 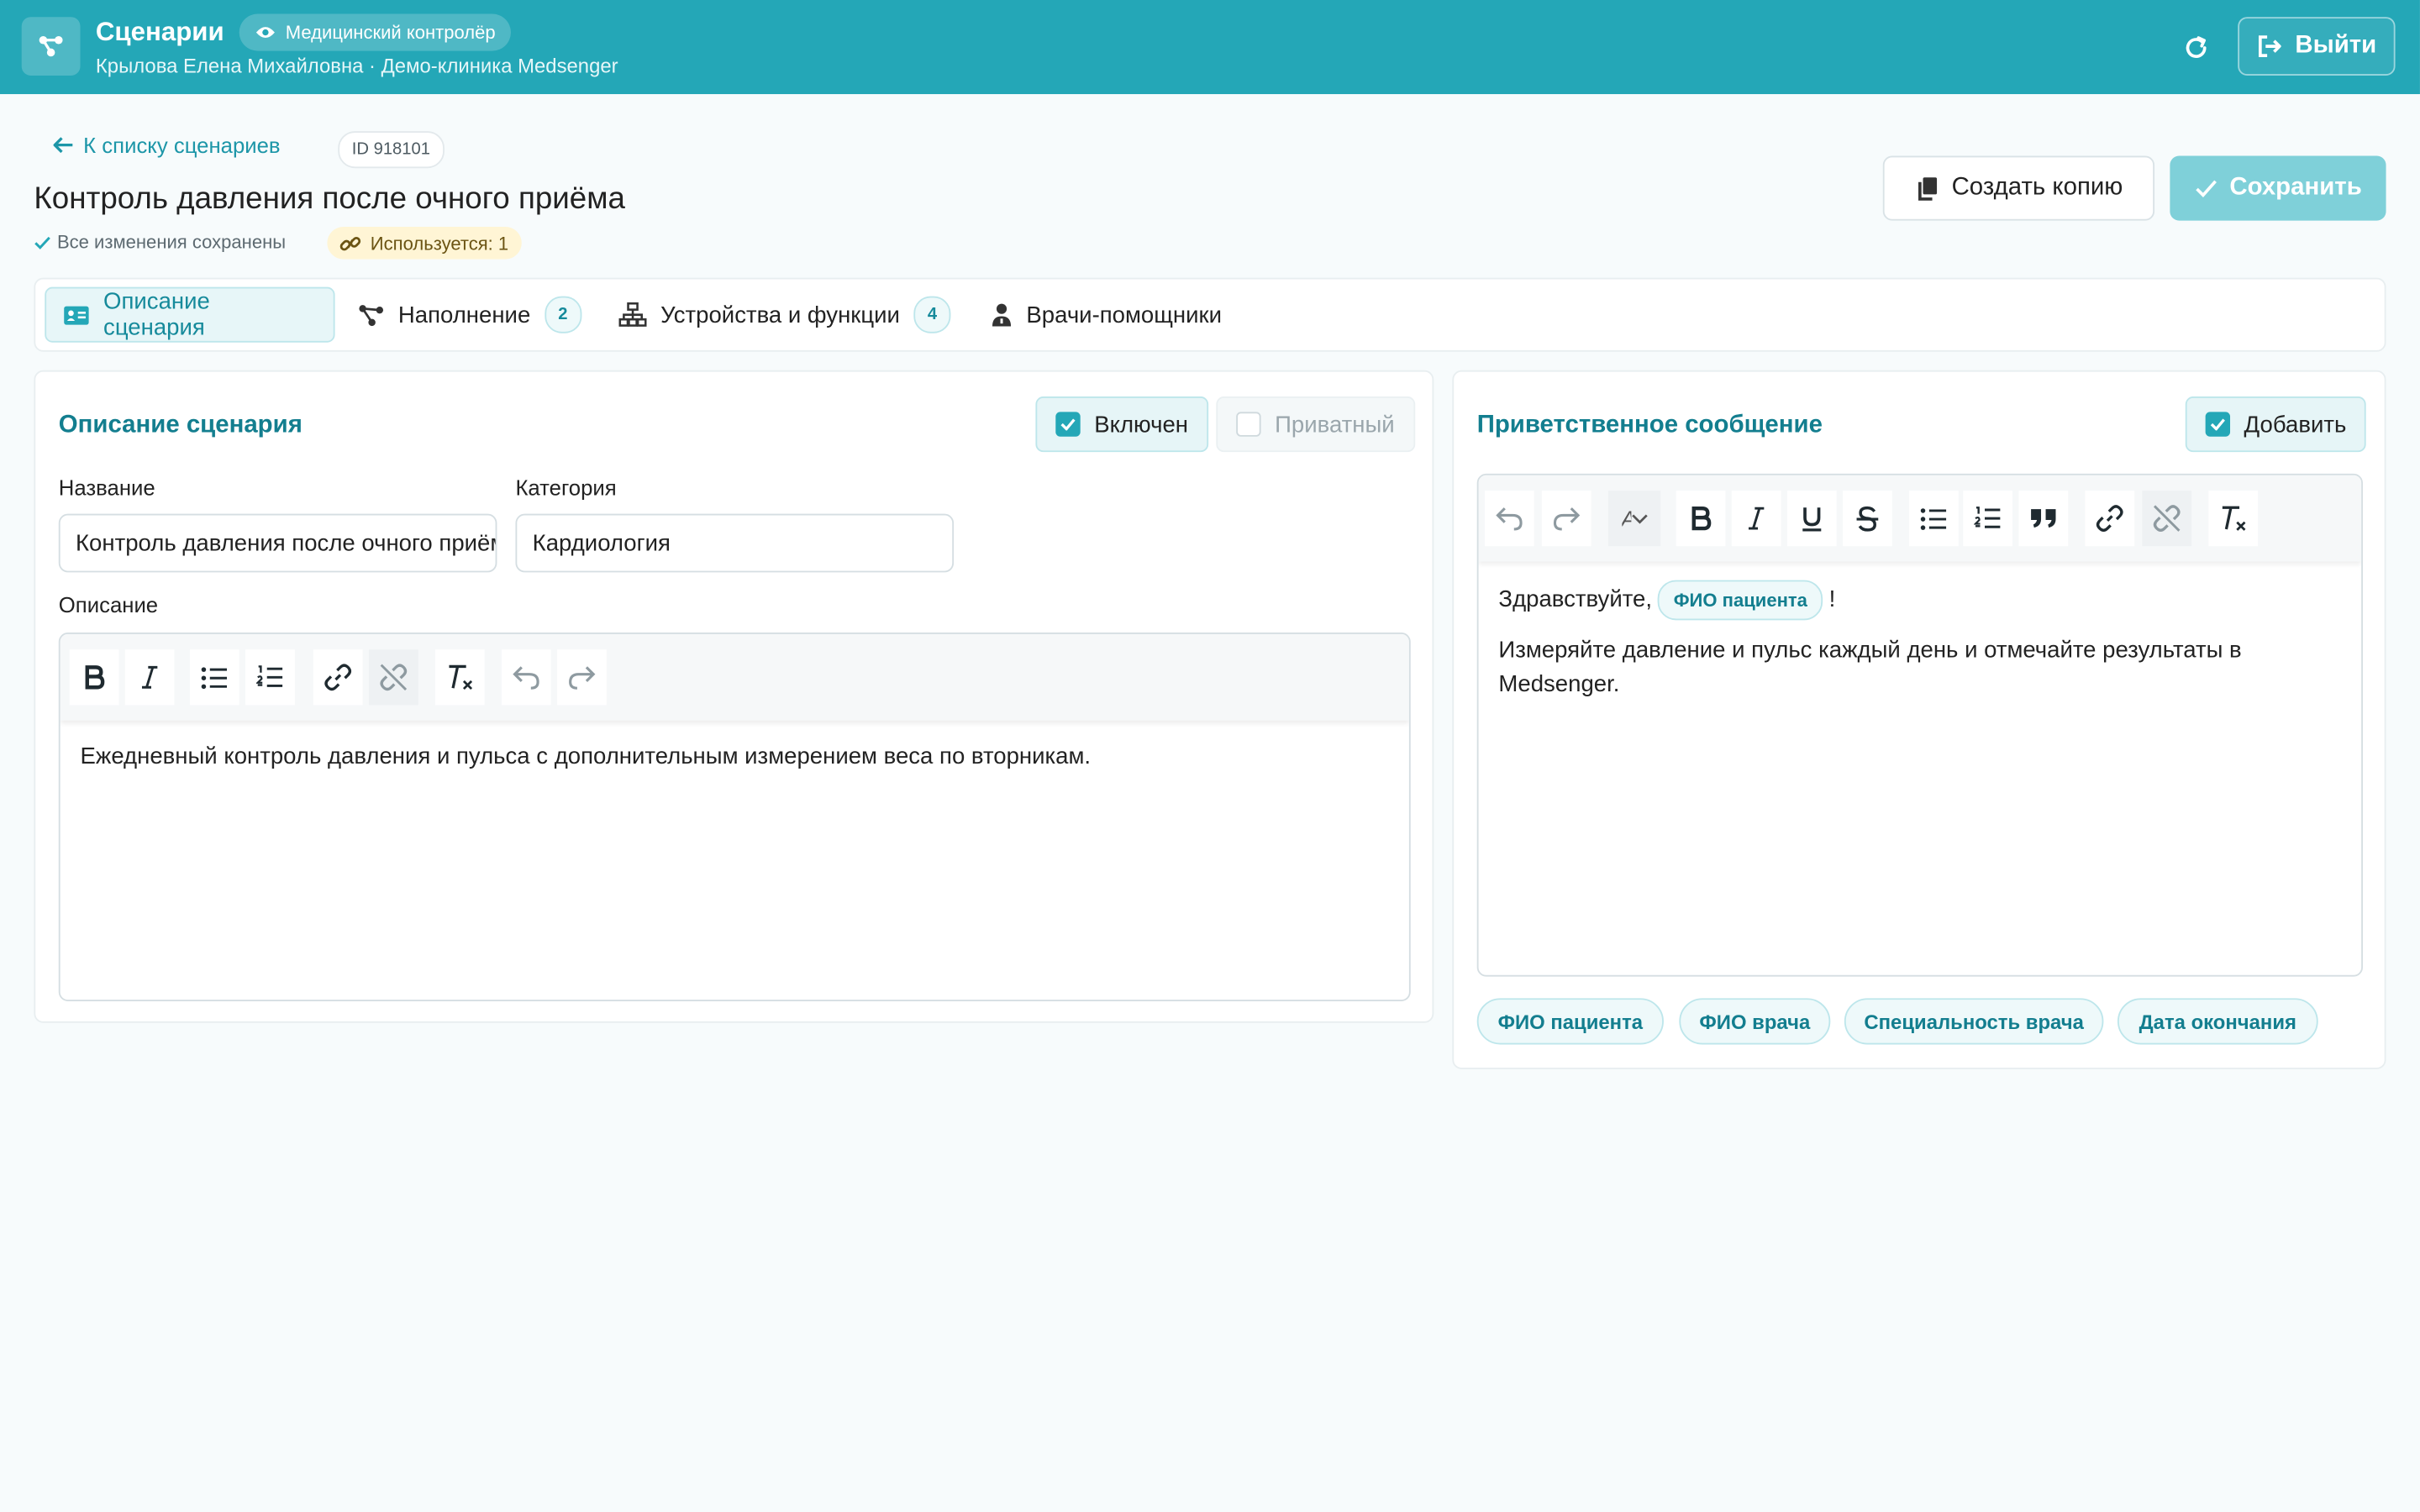 I want to click on bold-icon, so click(x=1701, y=518).